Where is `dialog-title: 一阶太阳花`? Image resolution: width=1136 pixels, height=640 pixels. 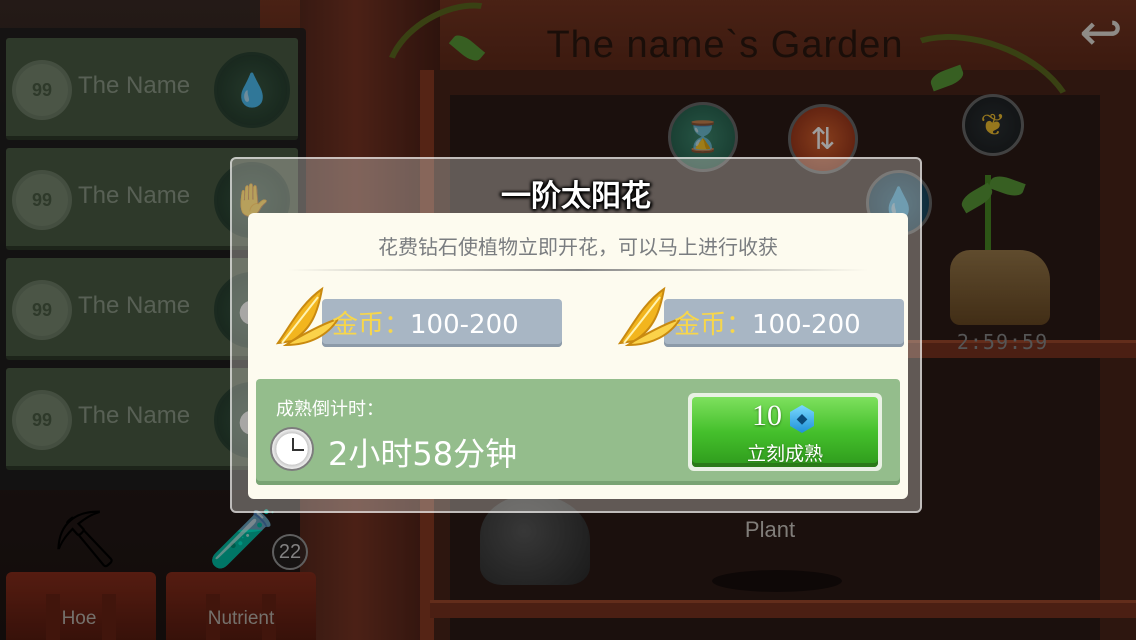 dialog-title: 一阶太阳花 is located at coordinates (576, 196).